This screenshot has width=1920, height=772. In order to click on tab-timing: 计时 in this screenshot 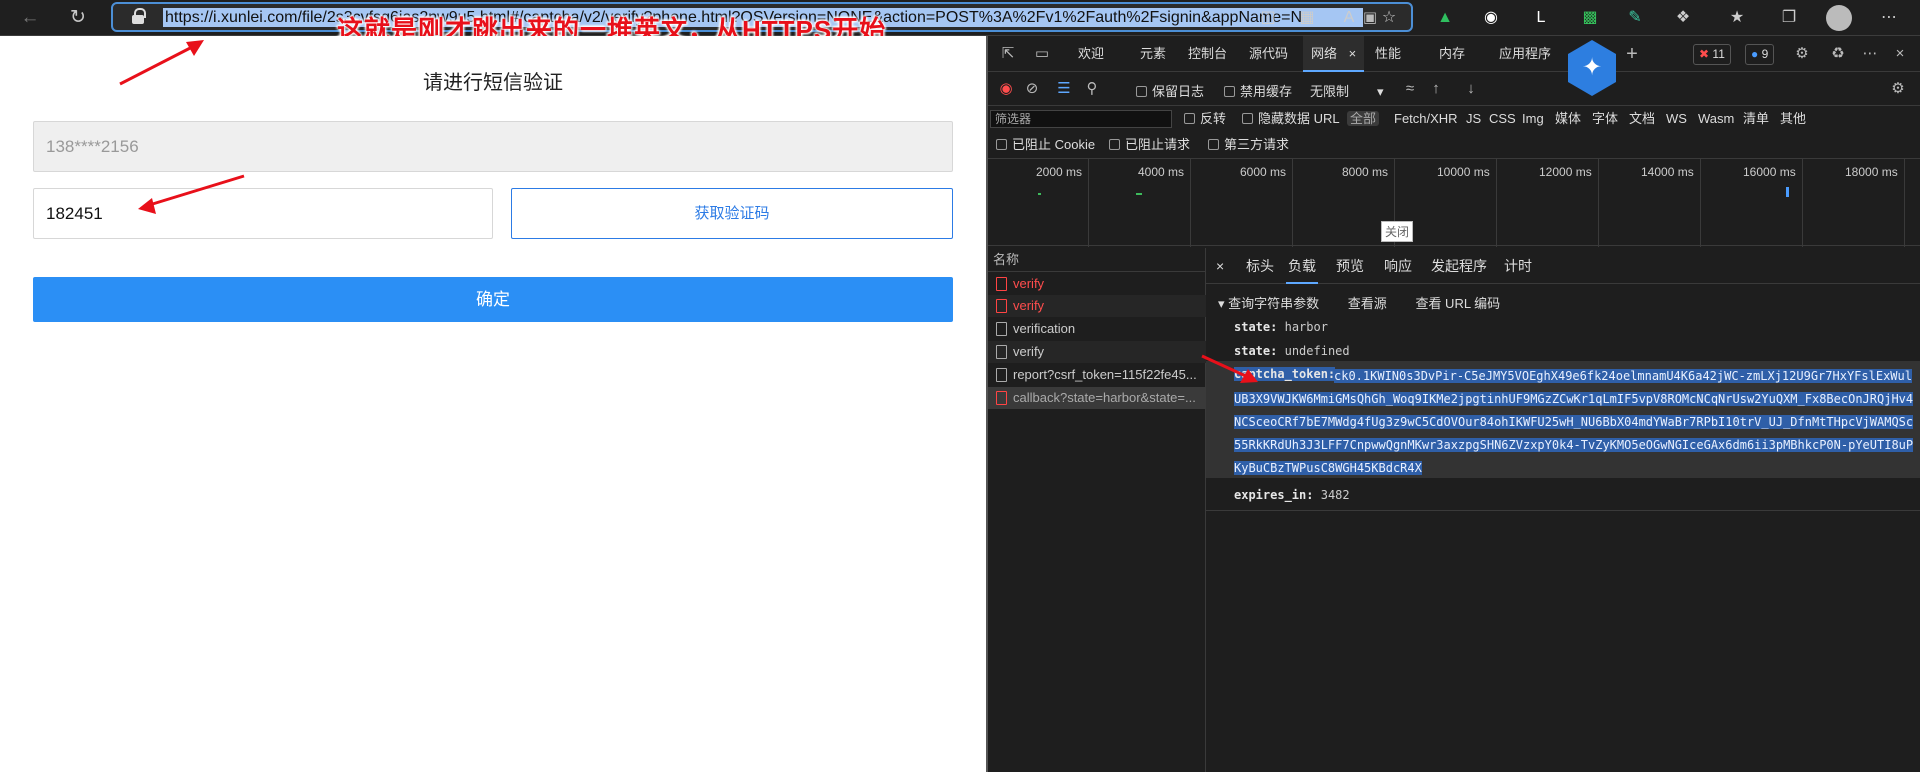, I will do `click(1518, 266)`.